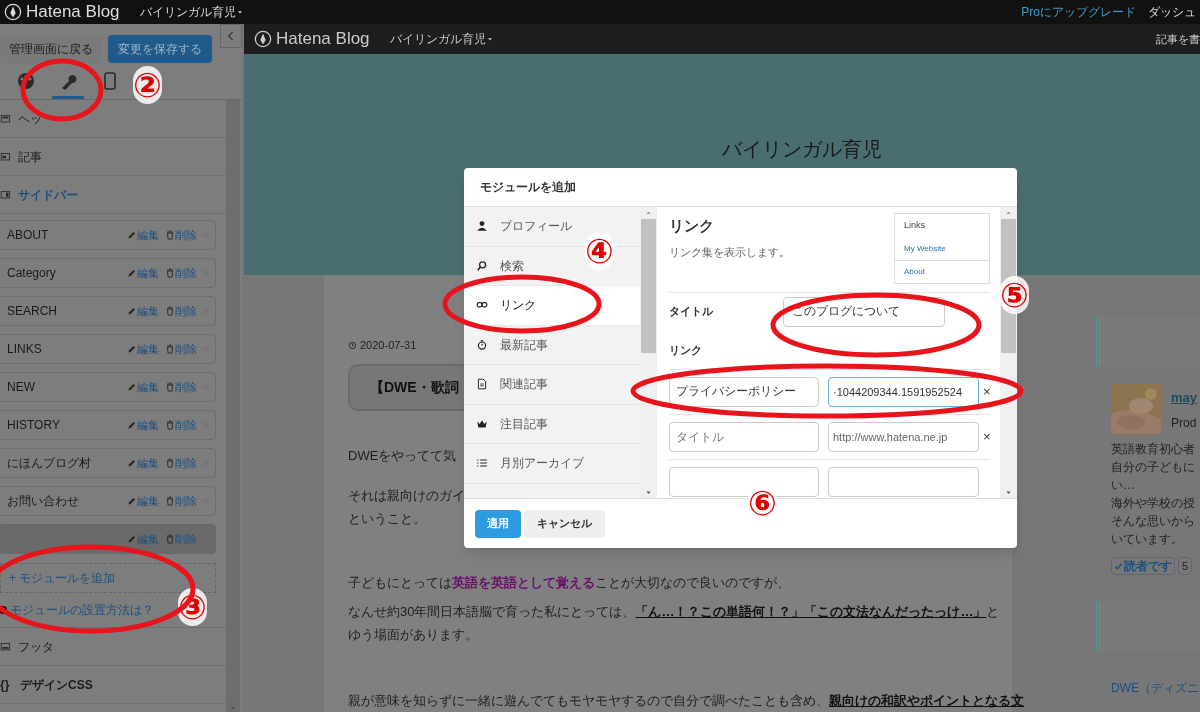  I want to click on document-icon, so click(482, 384).